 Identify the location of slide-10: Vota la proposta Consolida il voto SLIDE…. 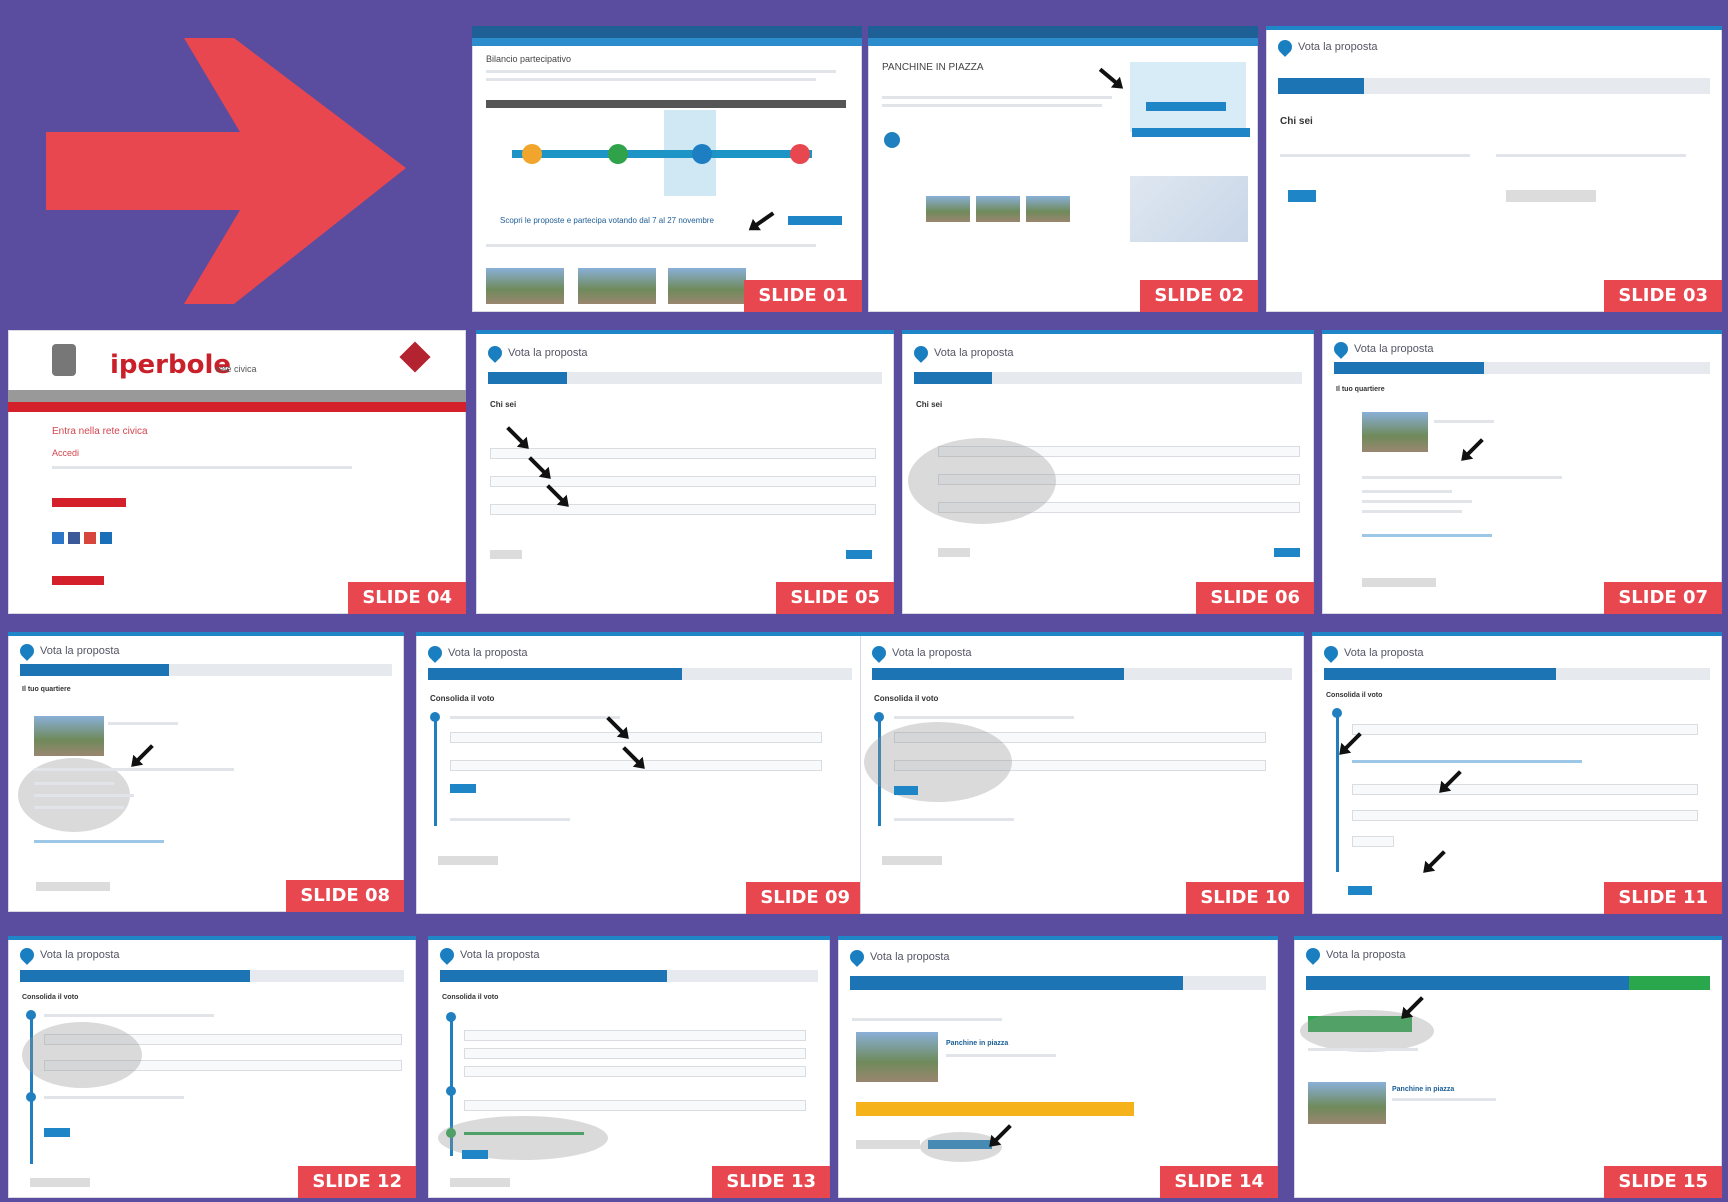
(1082, 773).